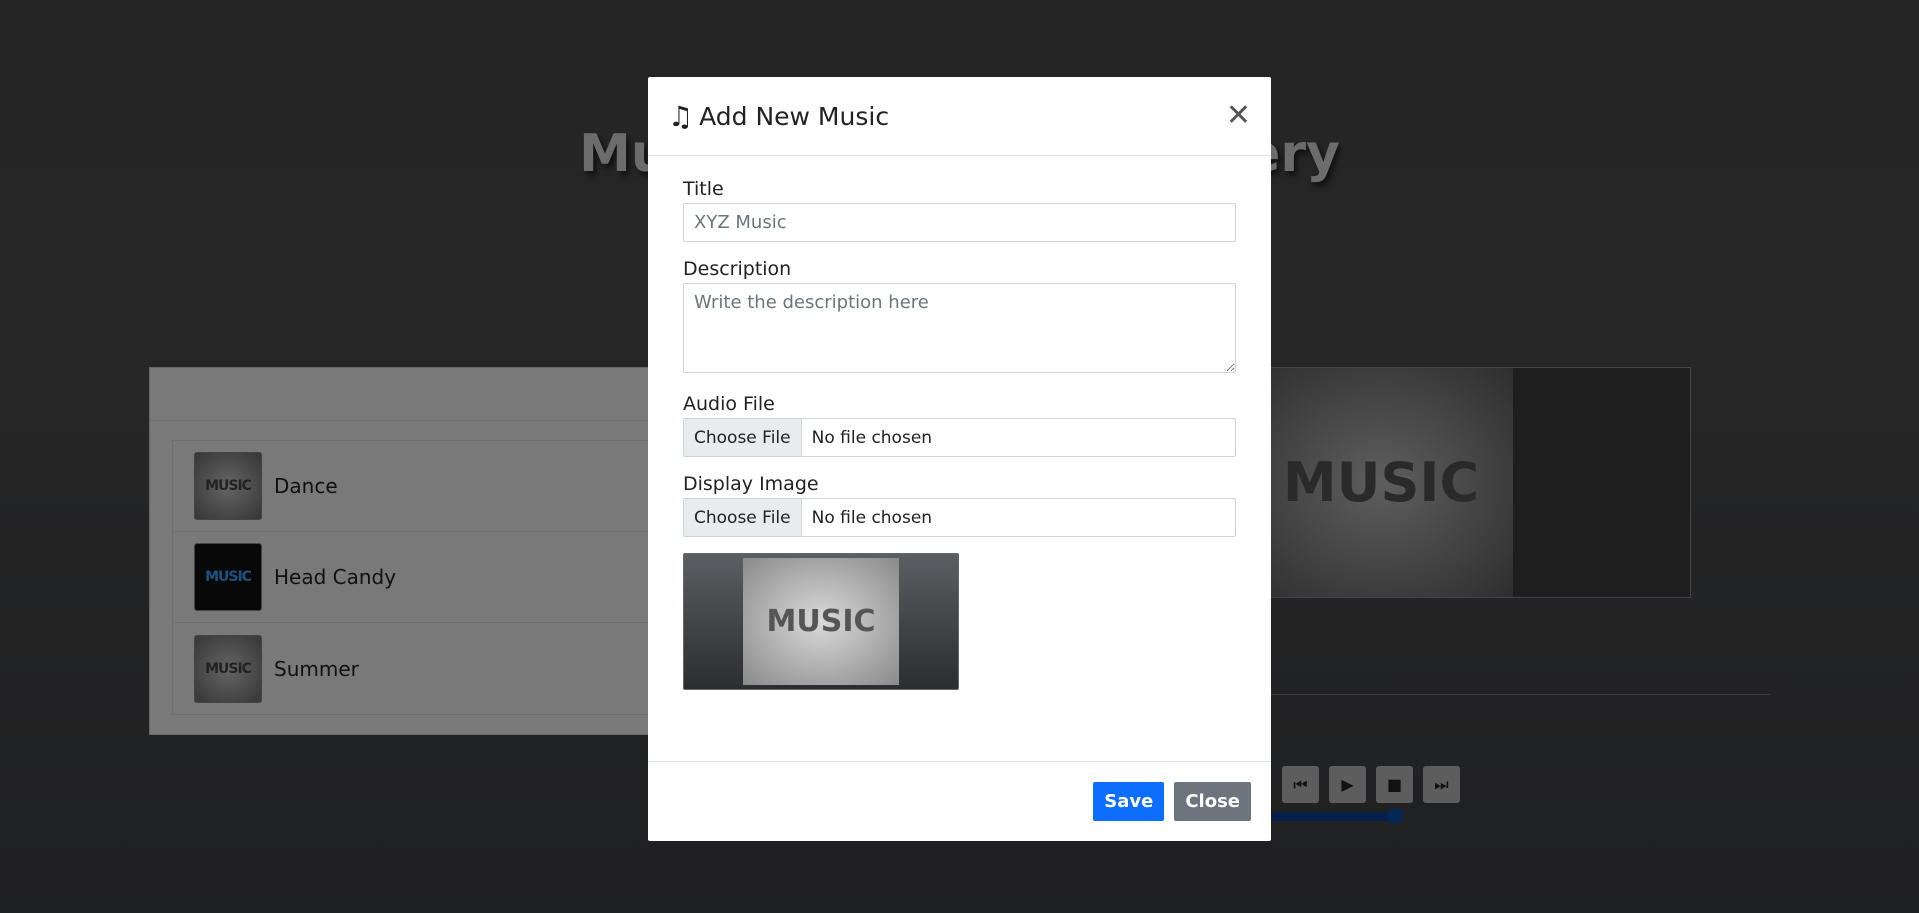 The height and width of the screenshot is (913, 1919). What do you see at coordinates (1212, 801) in the screenshot?
I see `close-button: Close` at bounding box center [1212, 801].